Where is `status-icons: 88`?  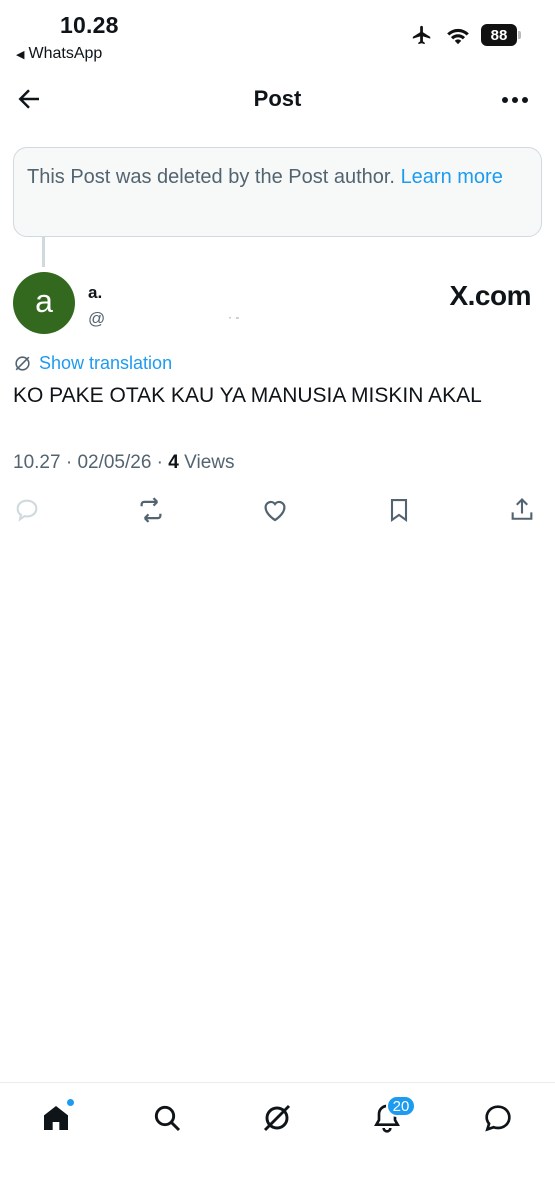
status-icons: 88 is located at coordinates (465, 35).